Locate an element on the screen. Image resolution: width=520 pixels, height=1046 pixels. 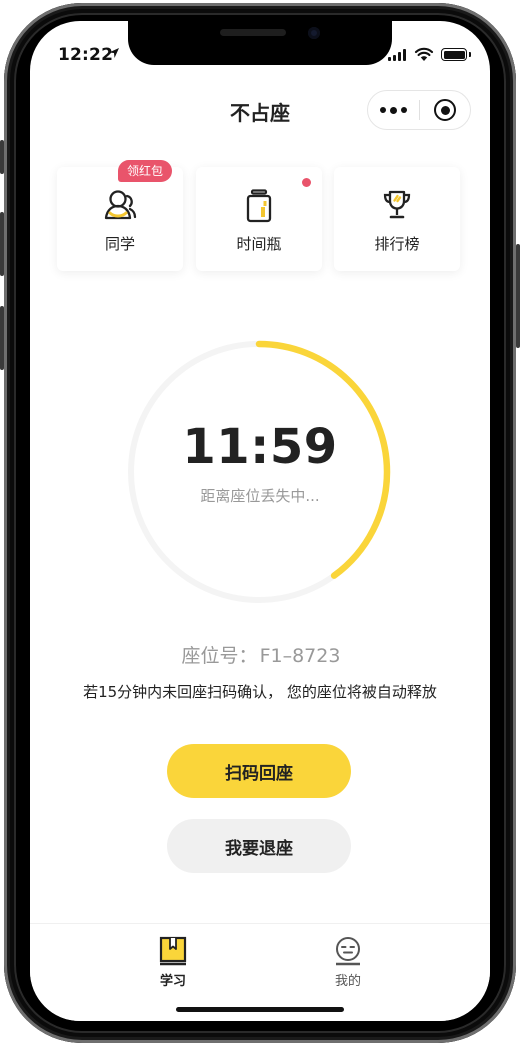
shortcut-label-classmates: 同学 is located at coordinates (119, 244).